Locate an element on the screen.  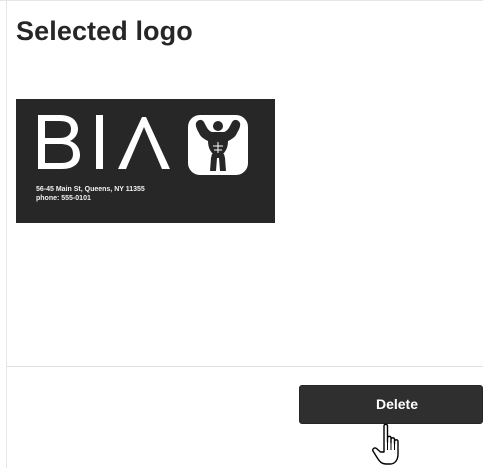
logo-address-text: 56-45 Main St, Queens, NY 11355 phone is located at coordinates (90, 194).